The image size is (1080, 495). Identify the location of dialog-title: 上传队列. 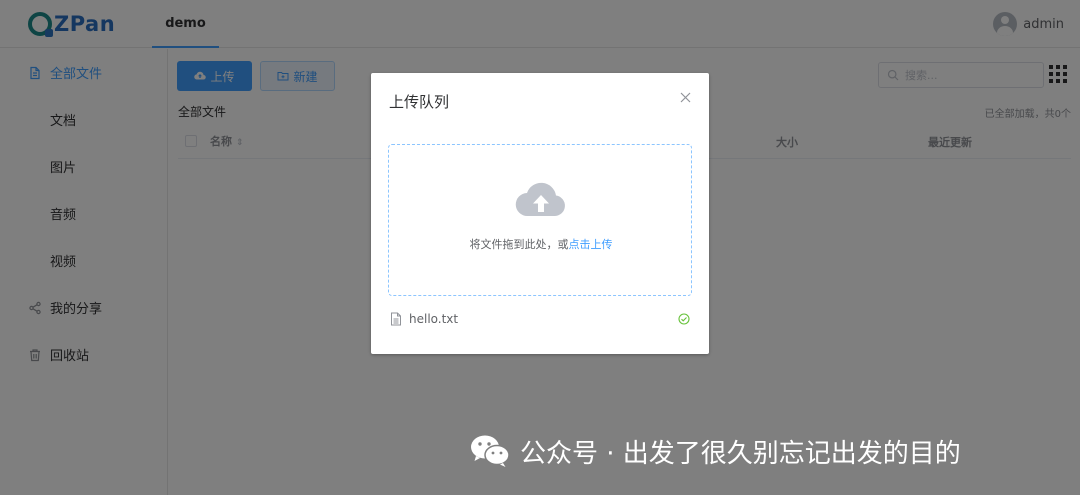
(419, 102).